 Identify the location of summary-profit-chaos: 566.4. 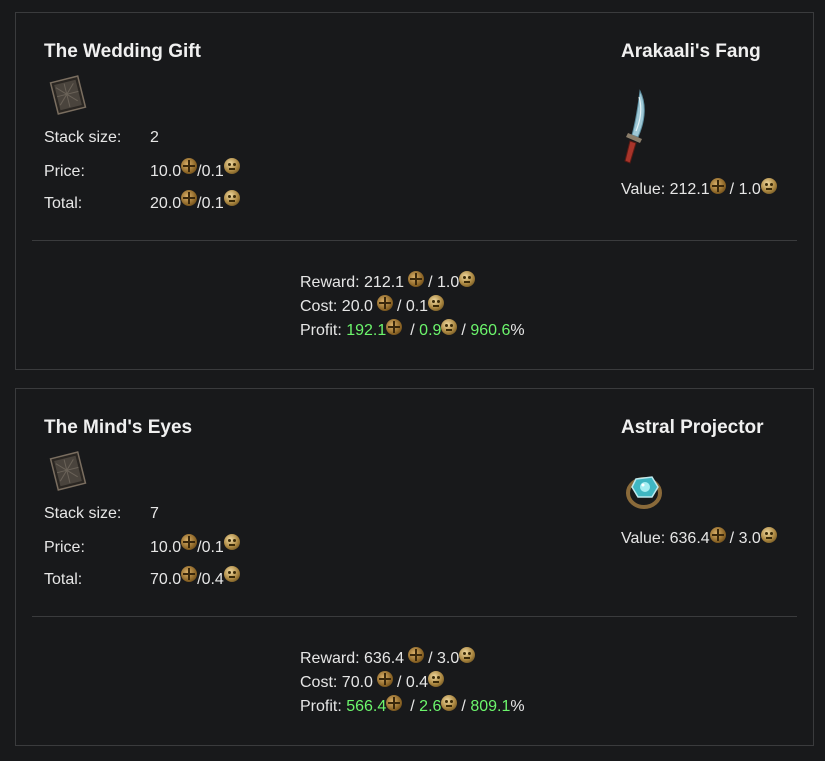
(366, 706).